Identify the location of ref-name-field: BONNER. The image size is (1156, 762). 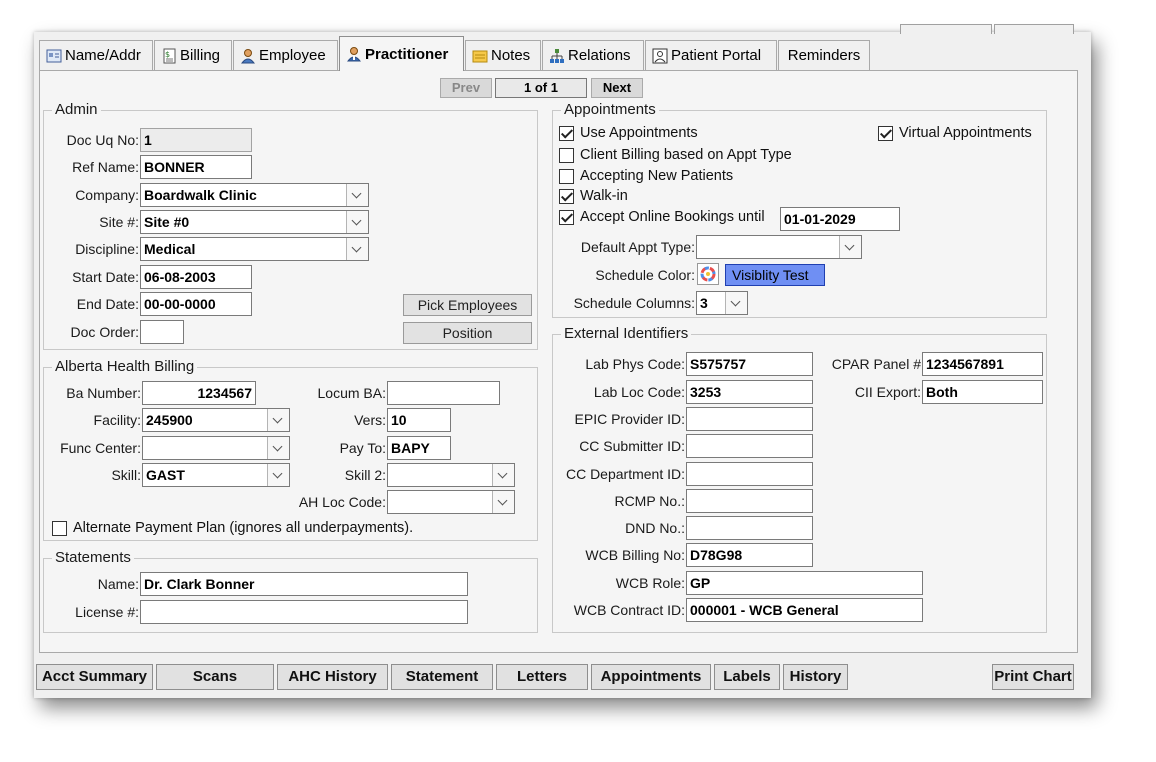
(196, 167).